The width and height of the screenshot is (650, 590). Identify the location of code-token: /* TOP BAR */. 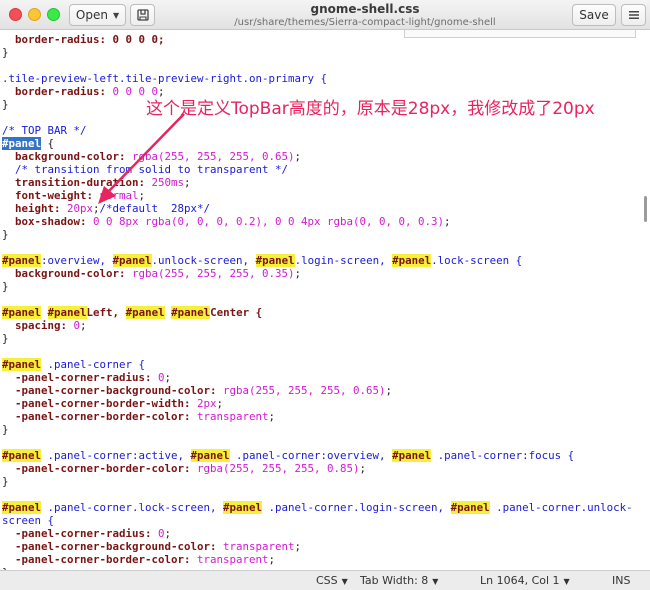
(44, 130).